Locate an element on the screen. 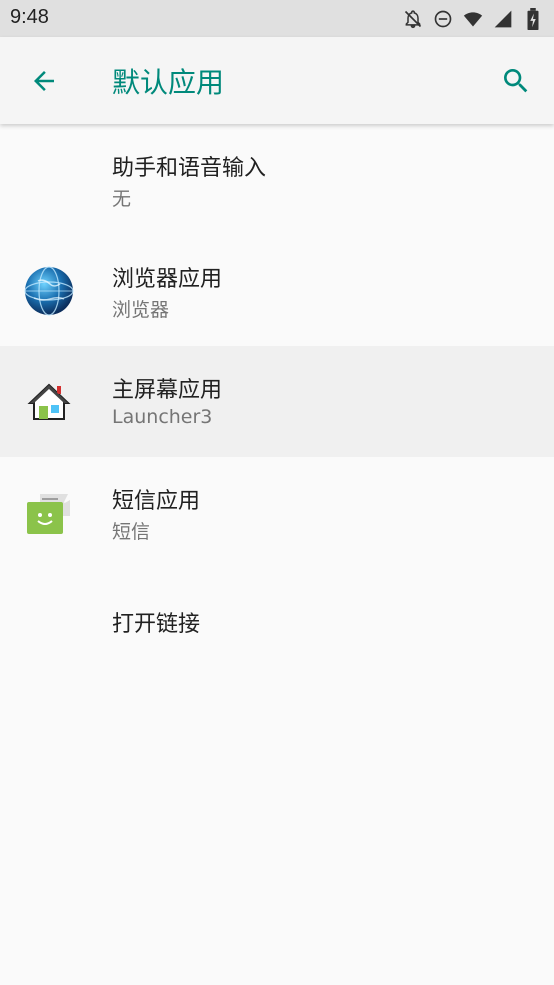 The height and width of the screenshot is (985, 554). status-icons is located at coordinates (473, 19).